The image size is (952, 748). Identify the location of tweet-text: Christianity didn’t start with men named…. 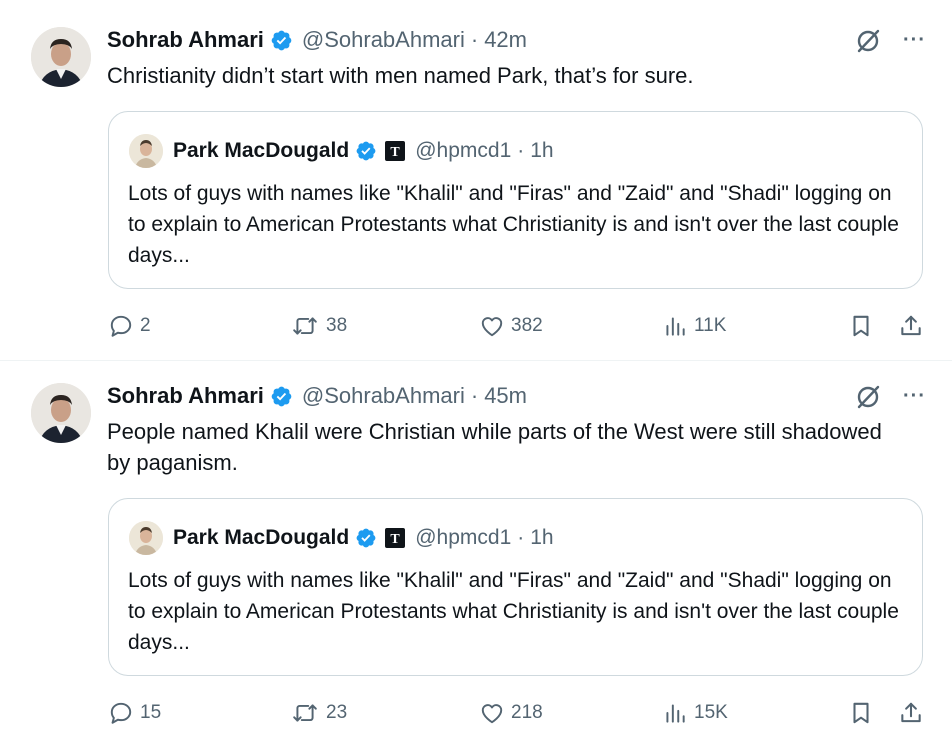
(400, 75).